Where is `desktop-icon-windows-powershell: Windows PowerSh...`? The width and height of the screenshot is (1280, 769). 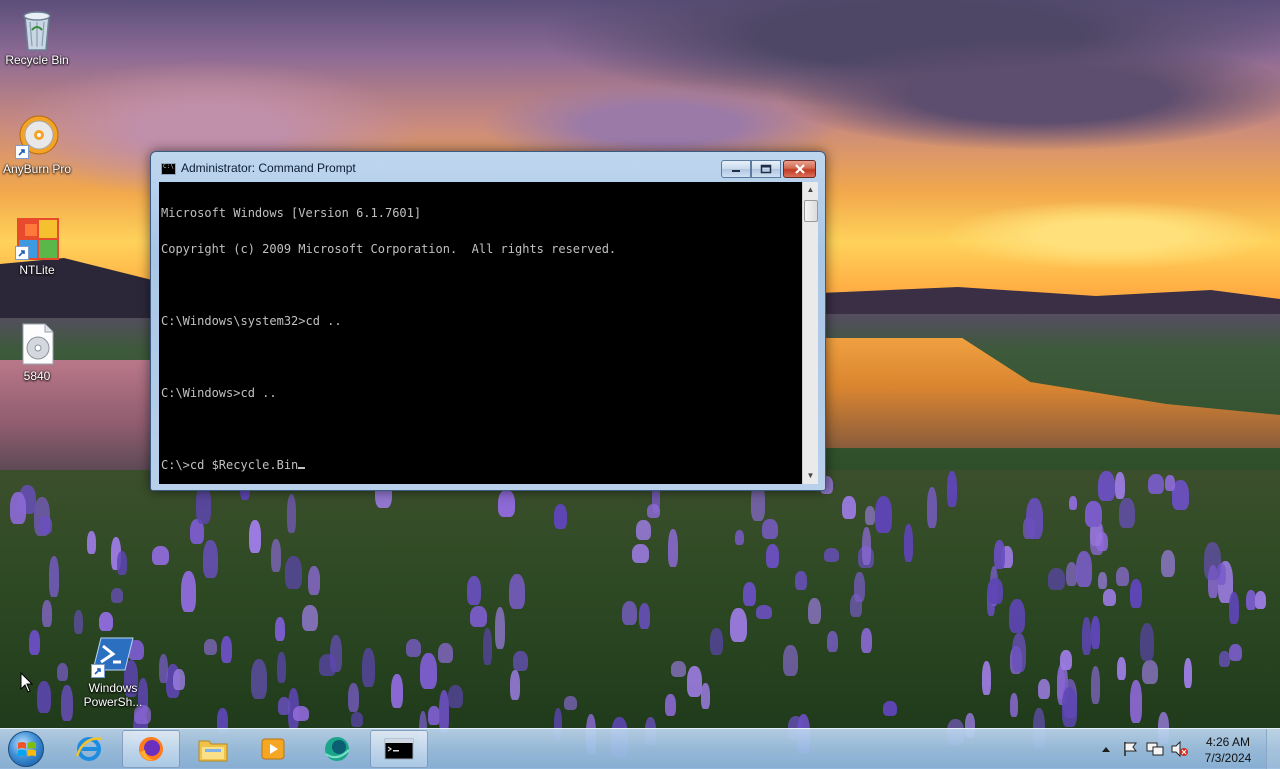
desktop-icon-windows-powershell: Windows PowerSh... is located at coordinates (113, 671).